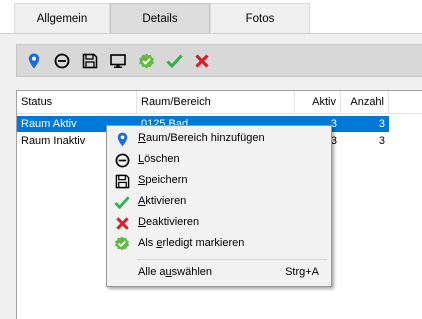  I want to click on add-location-button, so click(34, 61).